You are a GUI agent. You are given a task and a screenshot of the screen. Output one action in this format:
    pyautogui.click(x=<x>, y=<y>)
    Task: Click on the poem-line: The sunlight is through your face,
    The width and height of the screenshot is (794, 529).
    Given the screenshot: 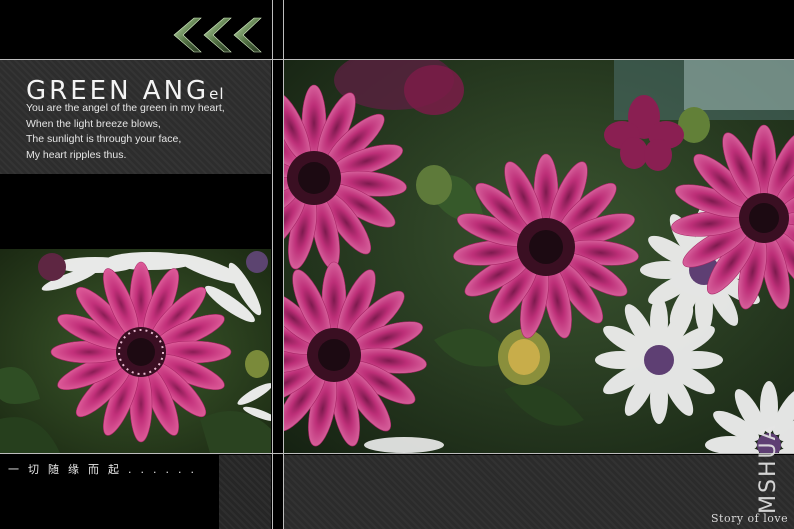 What is the action you would take?
    pyautogui.click(x=104, y=139)
    